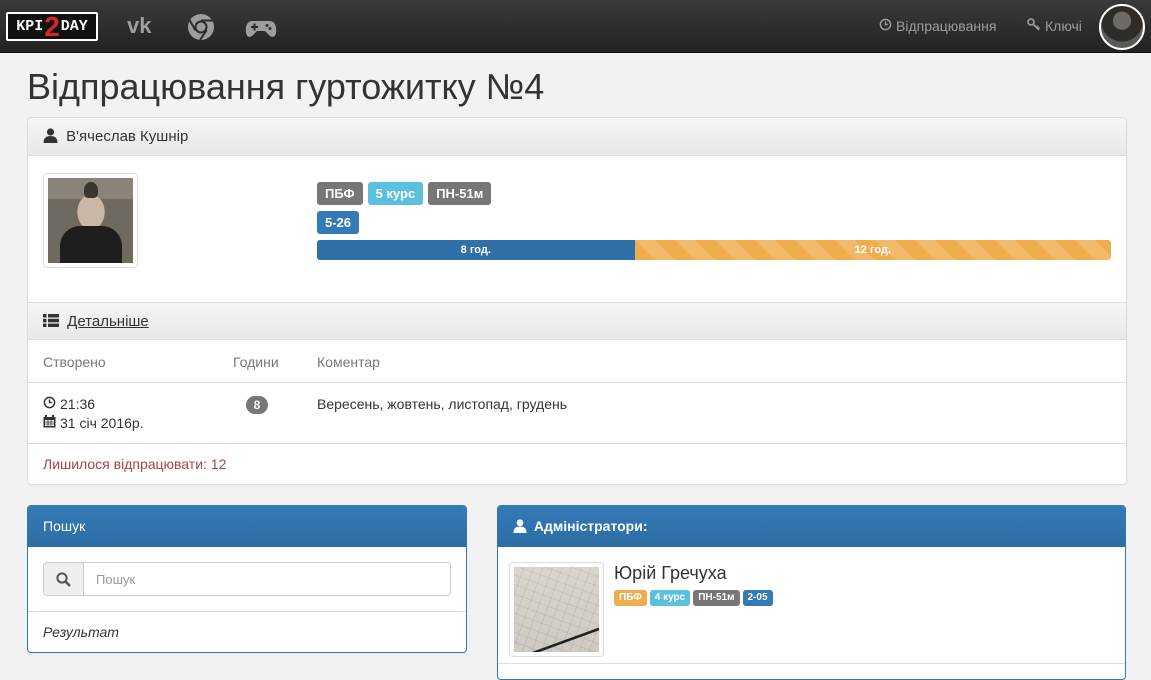 The height and width of the screenshot is (680, 1151). I want to click on remaining-text: Лишилося відпрацювати: 12, so click(135, 464).